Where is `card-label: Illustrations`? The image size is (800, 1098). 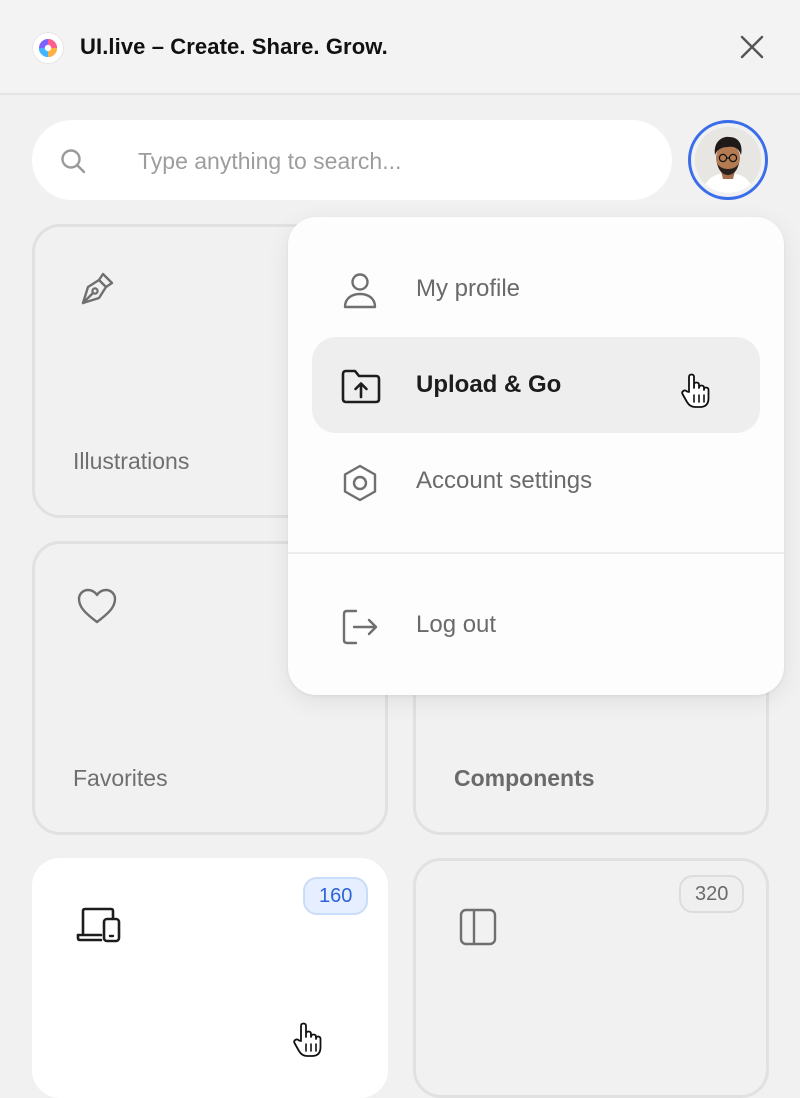 card-label: Illustrations is located at coordinates (131, 461).